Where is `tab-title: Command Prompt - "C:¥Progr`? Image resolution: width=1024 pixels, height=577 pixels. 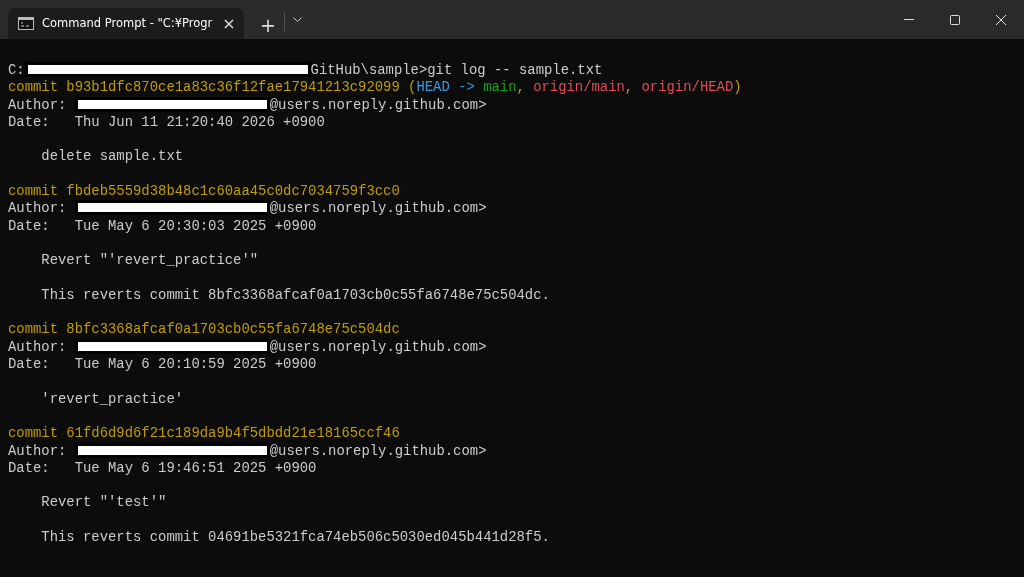 tab-title: Command Prompt - "C:¥Progr is located at coordinates (127, 23).